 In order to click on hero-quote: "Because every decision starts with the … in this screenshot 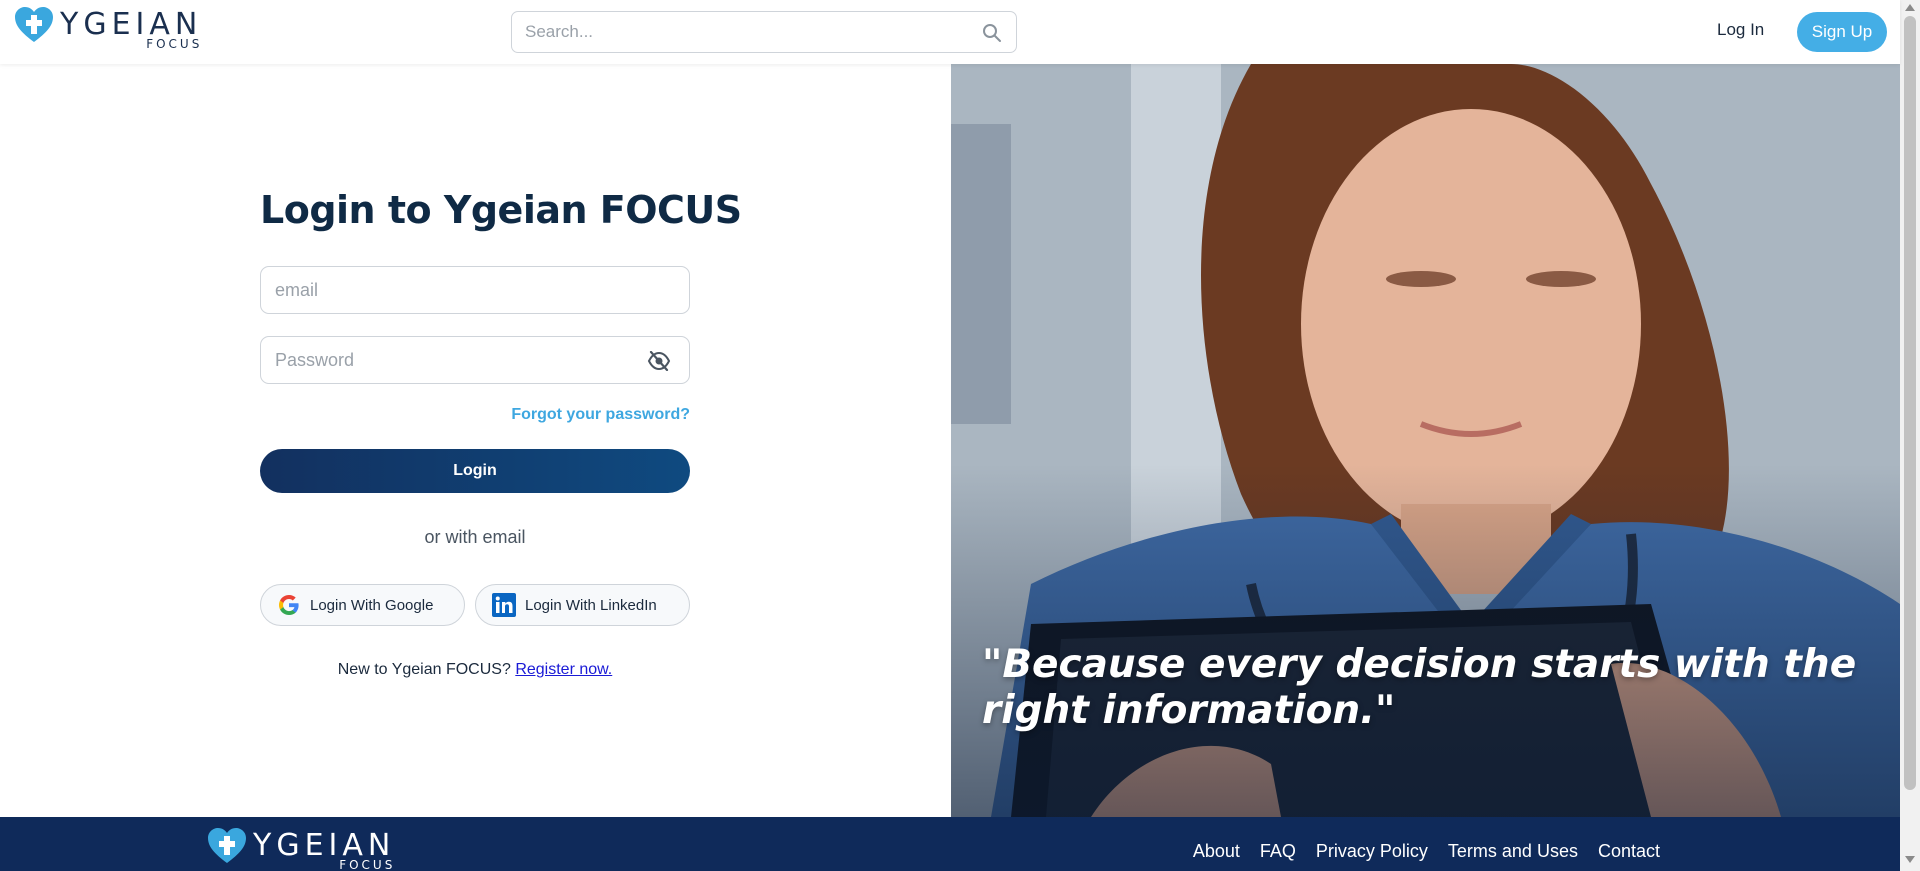, I will do `click(1419, 687)`.